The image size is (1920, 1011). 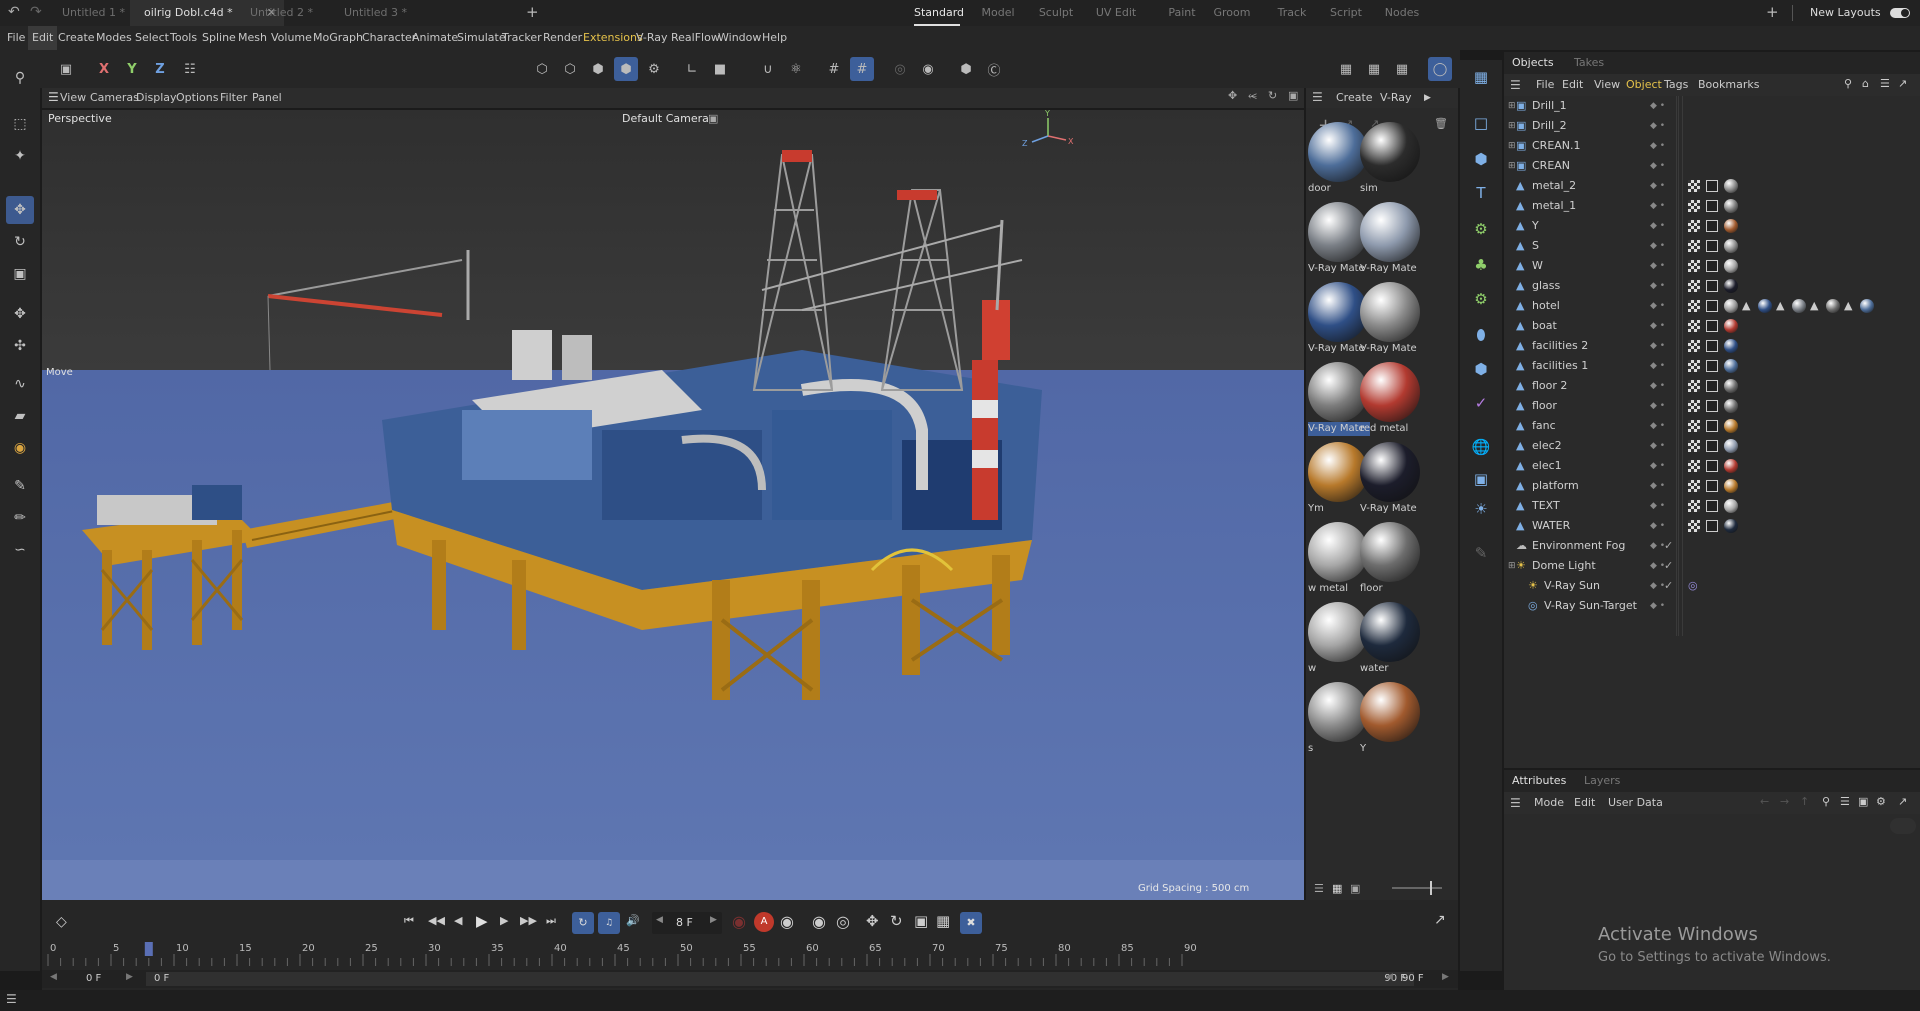 What do you see at coordinates (522, 38) in the screenshot?
I see `menu-tracker: Tracker` at bounding box center [522, 38].